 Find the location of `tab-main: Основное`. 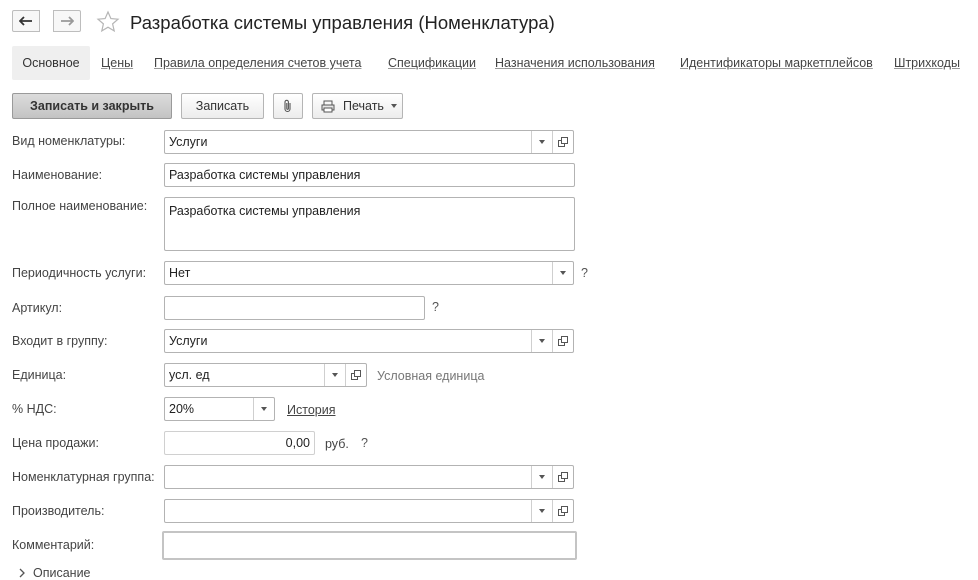

tab-main: Основное is located at coordinates (51, 63).